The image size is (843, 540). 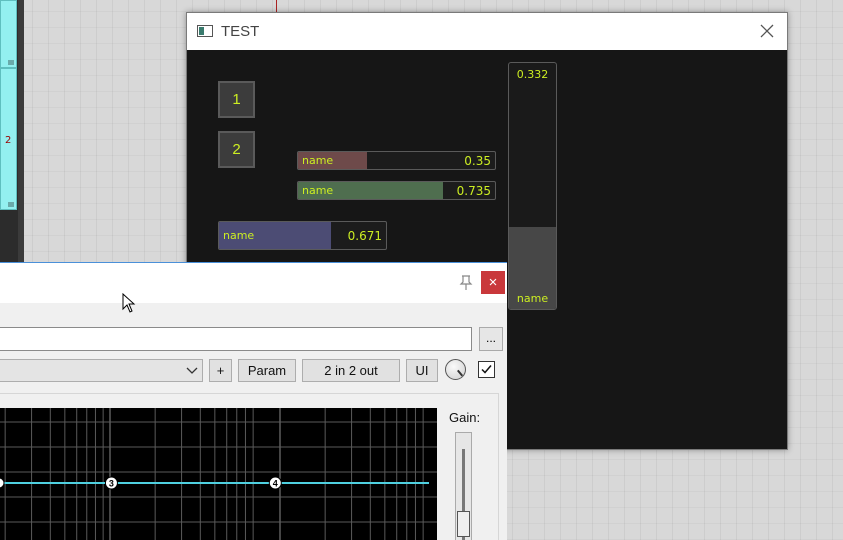 I want to click on mouse-cursor-icon, so click(x=129, y=302).